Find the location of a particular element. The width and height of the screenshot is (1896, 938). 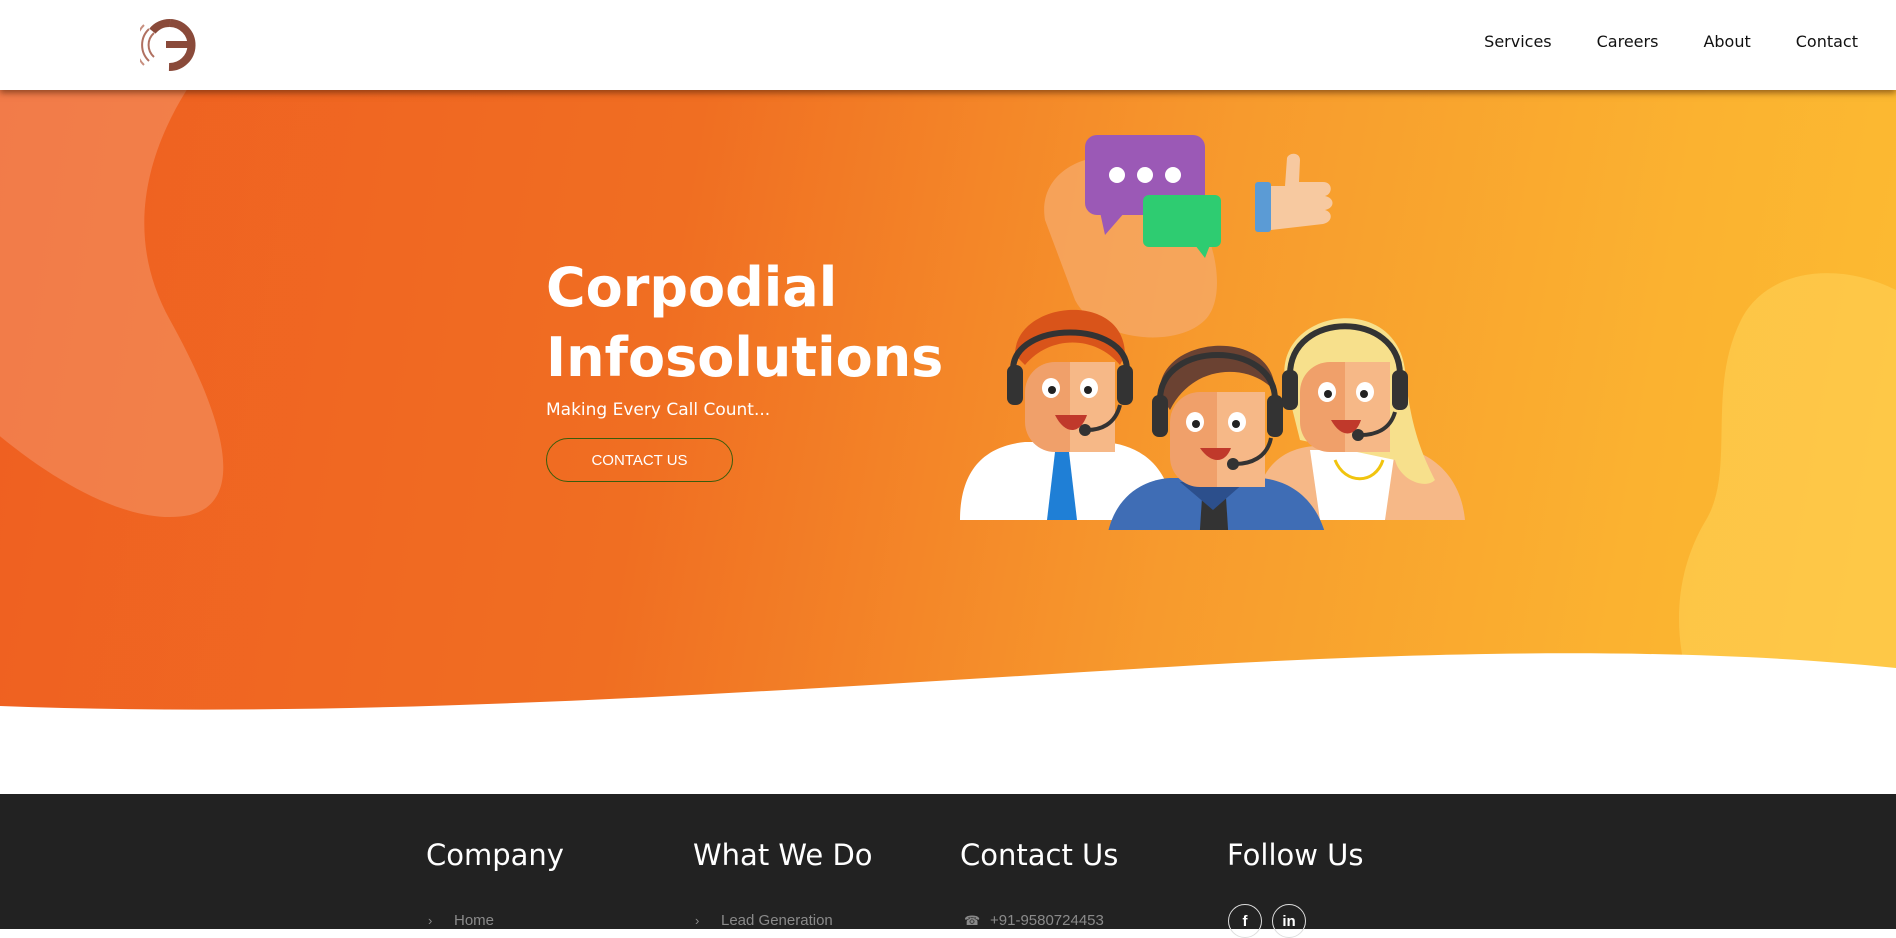

nav-about: About is located at coordinates (1726, 41).